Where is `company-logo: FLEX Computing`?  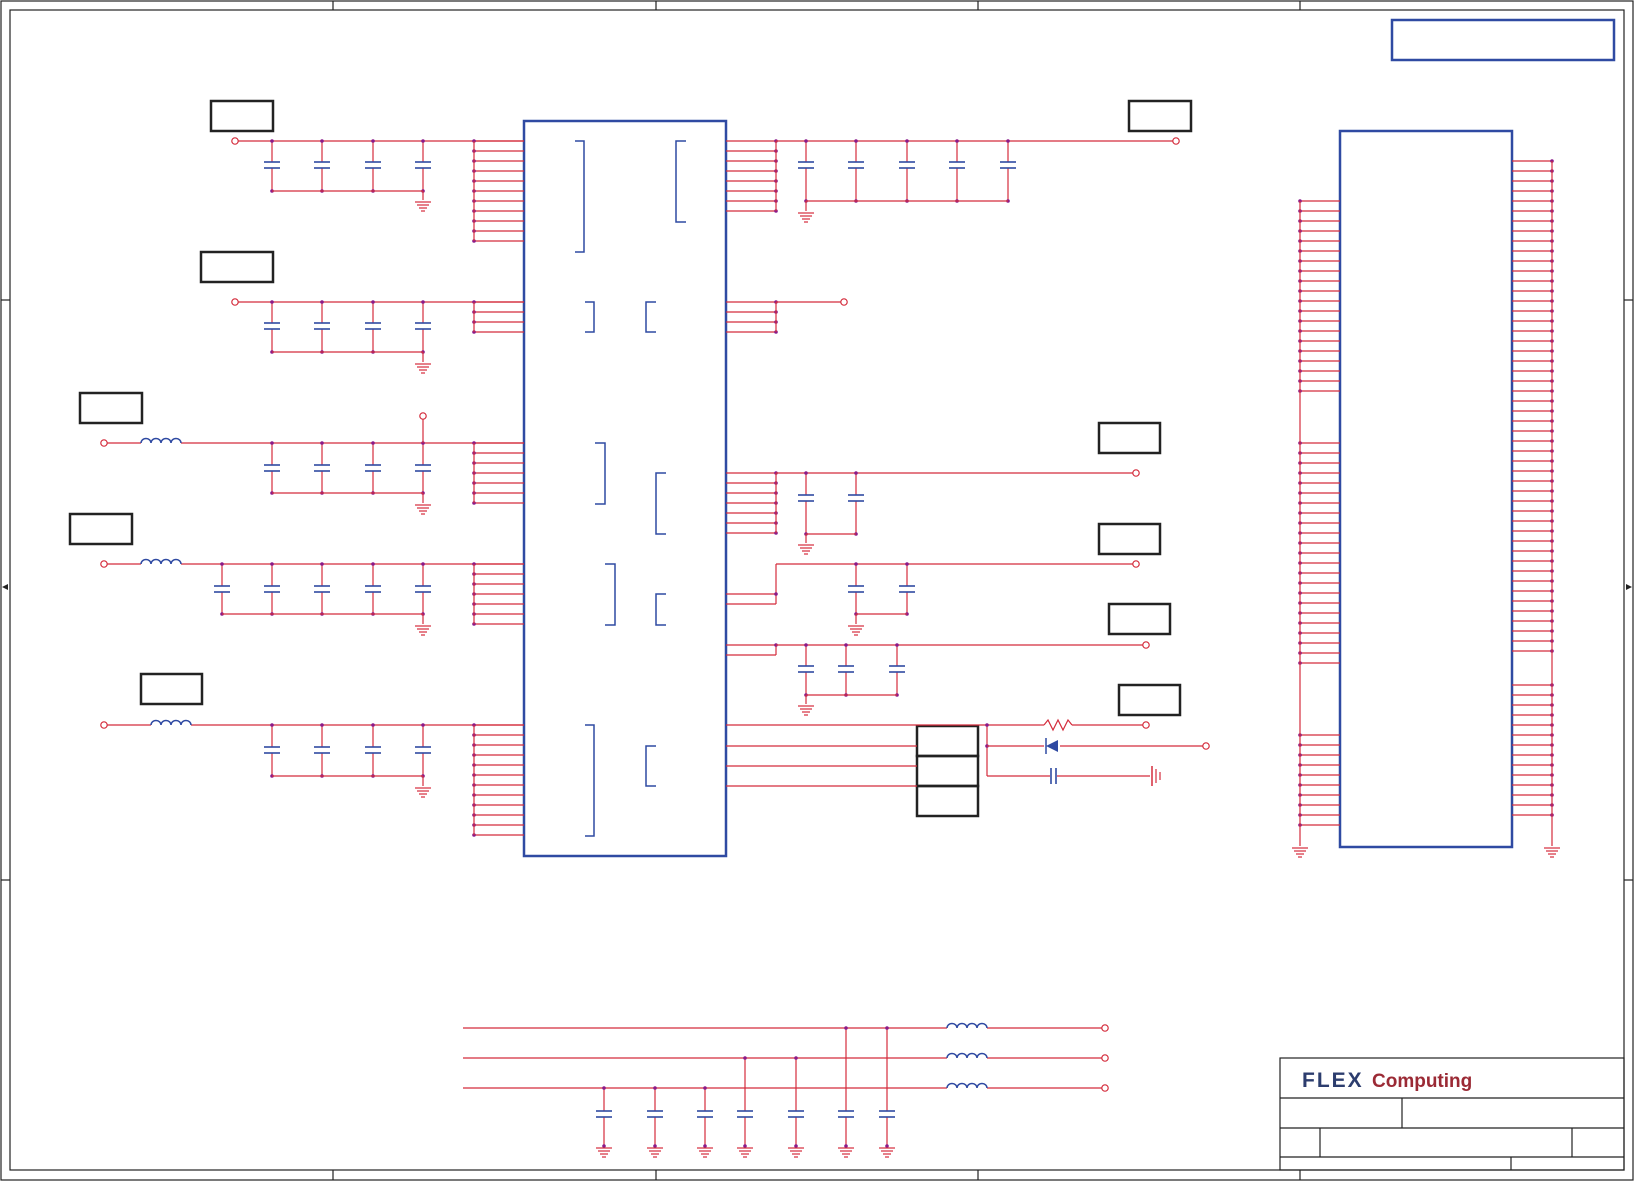 company-logo: FLEX Computing is located at coordinates (1387, 1080).